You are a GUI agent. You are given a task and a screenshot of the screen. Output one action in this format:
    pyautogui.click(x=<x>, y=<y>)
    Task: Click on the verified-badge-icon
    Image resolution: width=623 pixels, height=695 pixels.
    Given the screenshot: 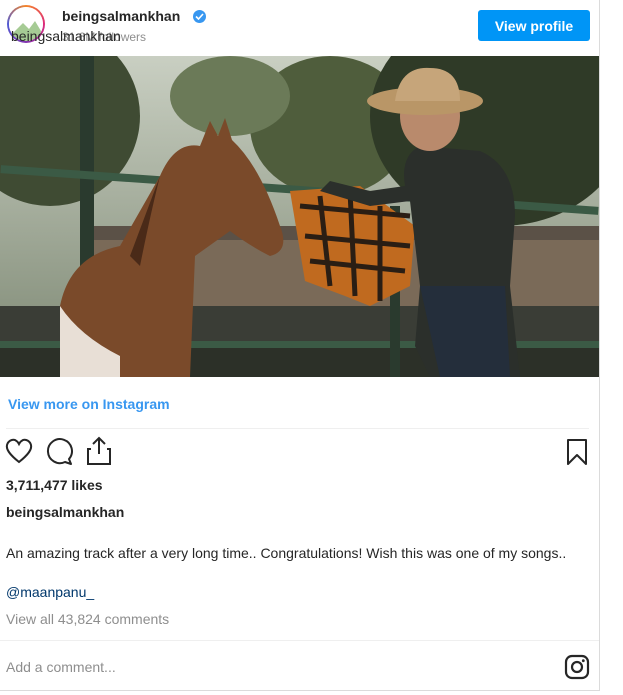 What is the action you would take?
    pyautogui.click(x=199, y=16)
    